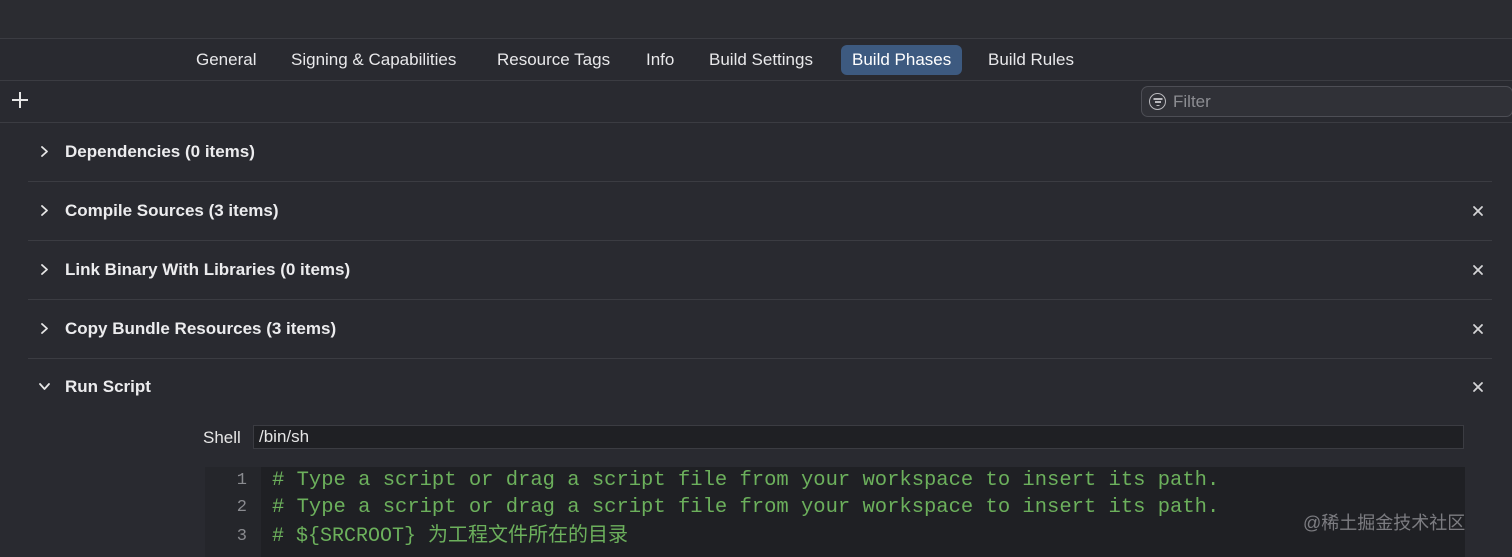 The width and height of the screenshot is (1512, 557). Describe the element at coordinates (241, 507) in the screenshot. I see `line-number: 2` at that location.